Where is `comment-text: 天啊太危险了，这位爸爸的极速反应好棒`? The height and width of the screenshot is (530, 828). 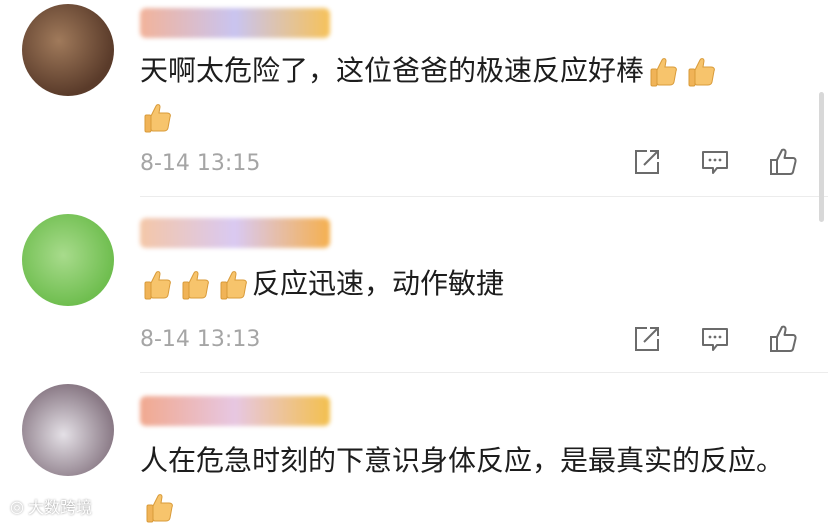
comment-text: 天啊太危险了，这位爸爸的极速反应好棒 is located at coordinates (470, 94).